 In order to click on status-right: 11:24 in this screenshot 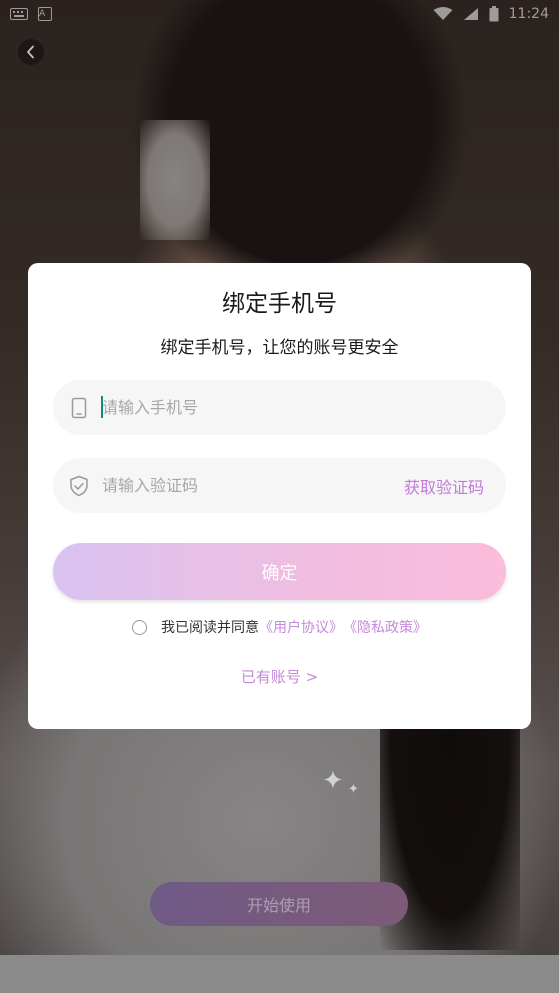, I will do `click(491, 14)`.